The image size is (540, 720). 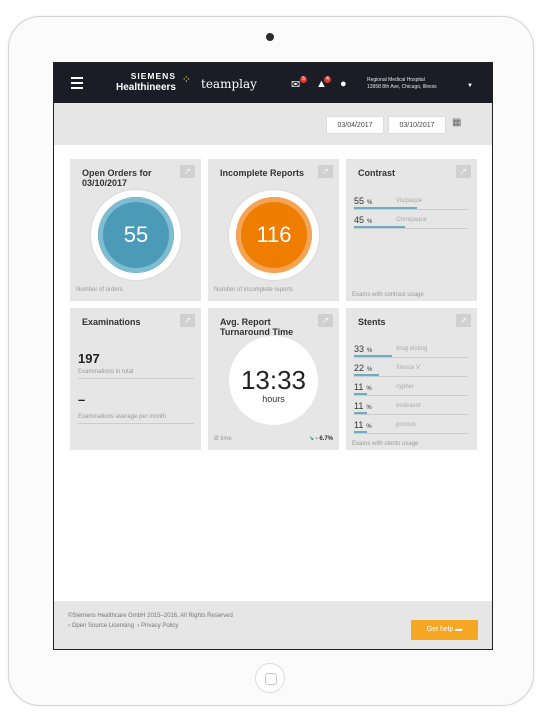 I want to click on brand-dots-icon: ⁘, so click(x=186, y=80).